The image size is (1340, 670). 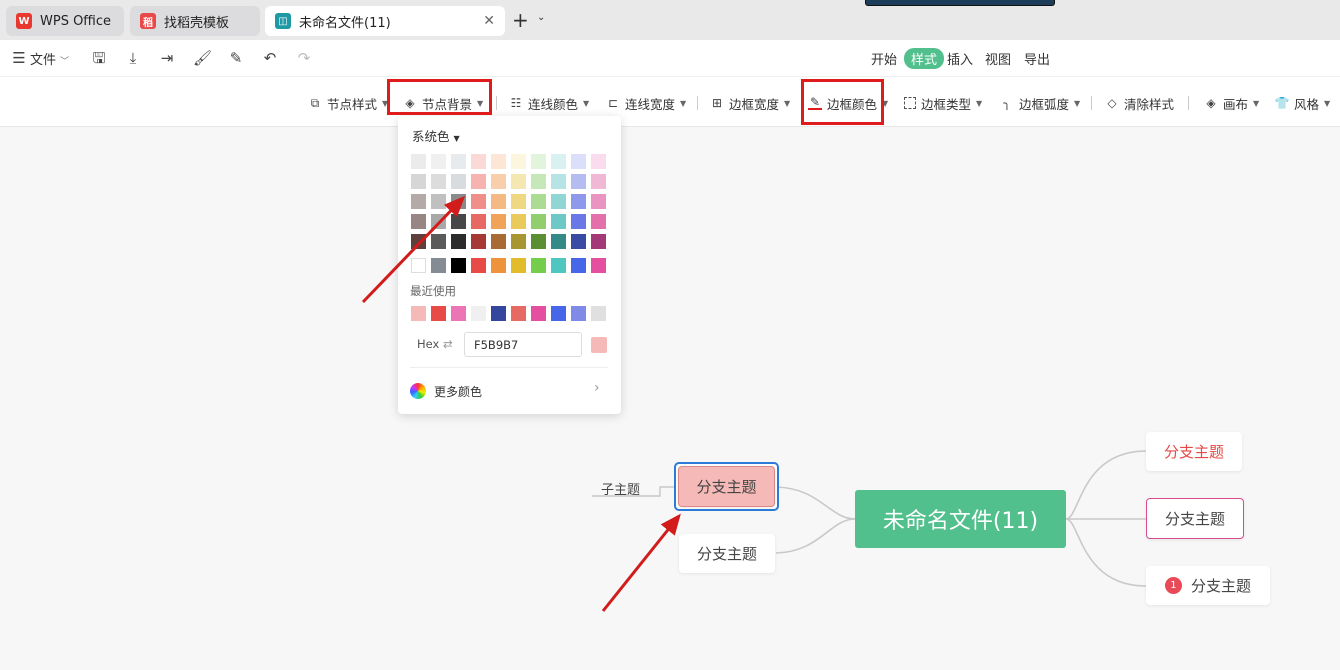 What do you see at coordinates (509, 367) in the screenshot?
I see `divider` at bounding box center [509, 367].